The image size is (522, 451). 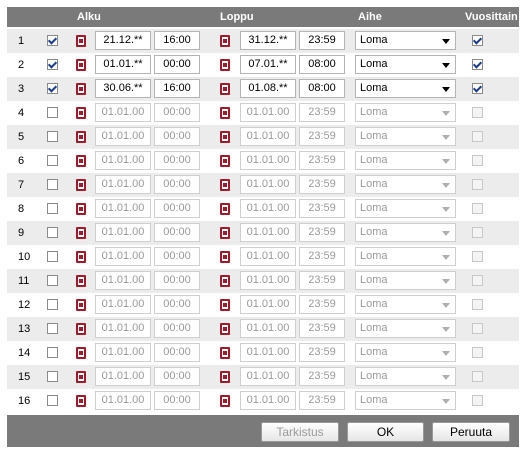 What do you see at coordinates (123, 40) in the screenshot?
I see `start-date-field: 21.12.**` at bounding box center [123, 40].